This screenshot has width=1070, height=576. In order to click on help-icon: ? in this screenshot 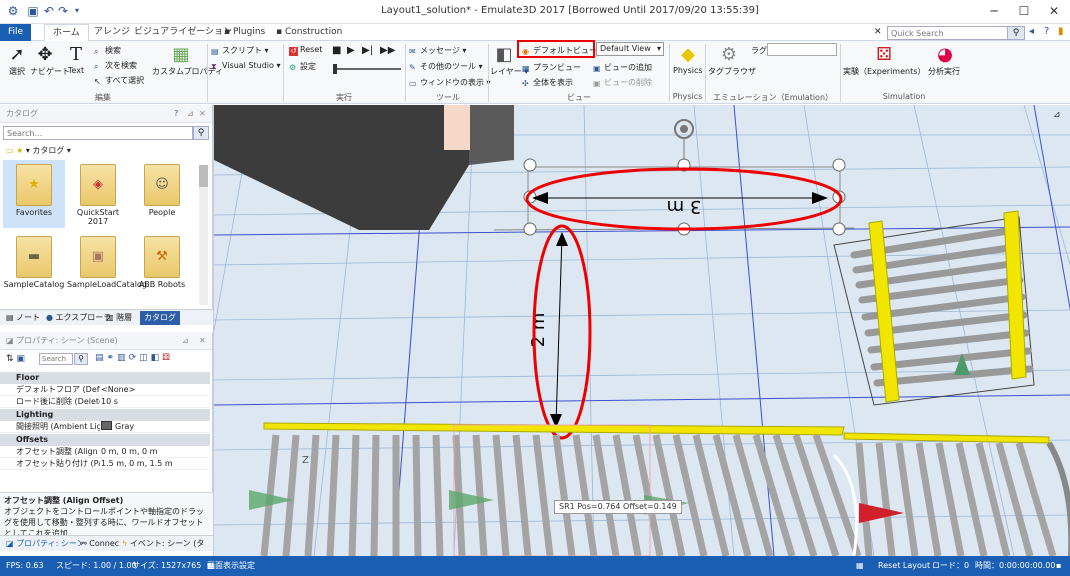, I will do `click(176, 114)`.